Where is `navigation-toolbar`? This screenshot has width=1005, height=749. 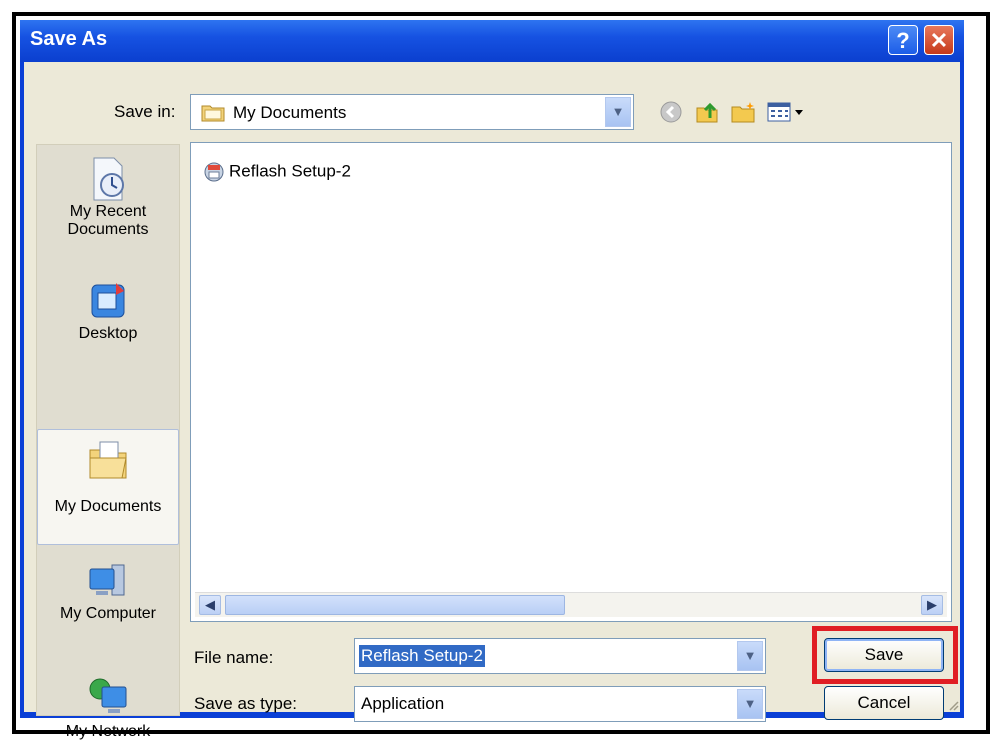 navigation-toolbar is located at coordinates (738, 111).